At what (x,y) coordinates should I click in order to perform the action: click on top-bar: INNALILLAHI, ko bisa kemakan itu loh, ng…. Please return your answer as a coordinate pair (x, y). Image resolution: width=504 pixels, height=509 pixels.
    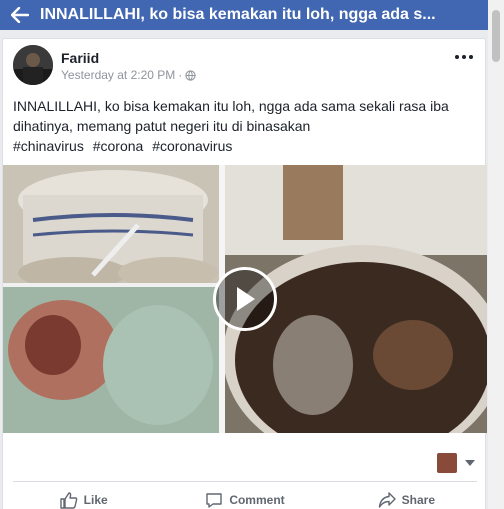
    Looking at the image, I should click on (244, 15).